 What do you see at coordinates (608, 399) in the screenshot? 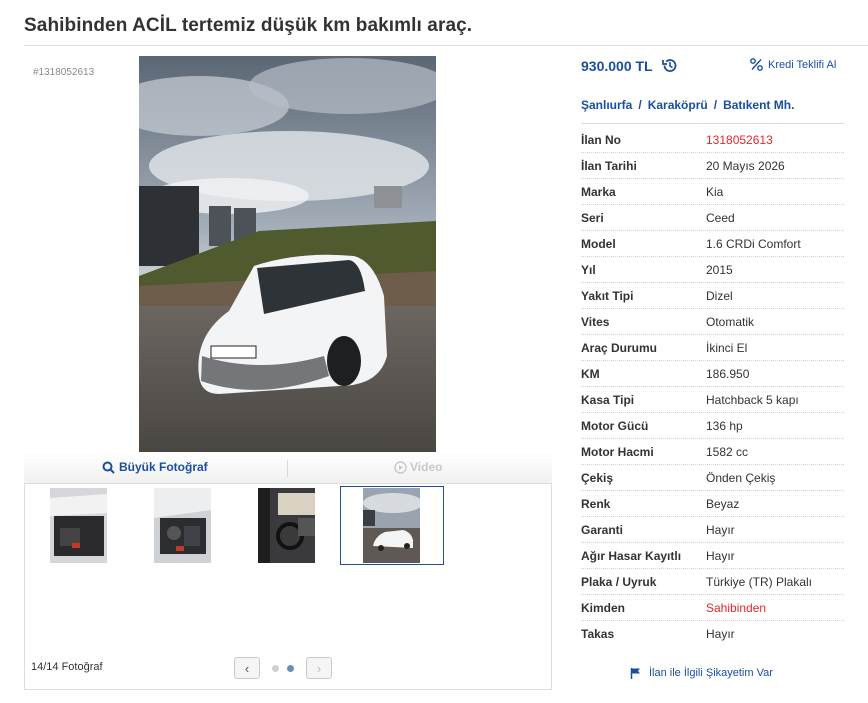
I see `info-key: Kasa Tipi` at bounding box center [608, 399].